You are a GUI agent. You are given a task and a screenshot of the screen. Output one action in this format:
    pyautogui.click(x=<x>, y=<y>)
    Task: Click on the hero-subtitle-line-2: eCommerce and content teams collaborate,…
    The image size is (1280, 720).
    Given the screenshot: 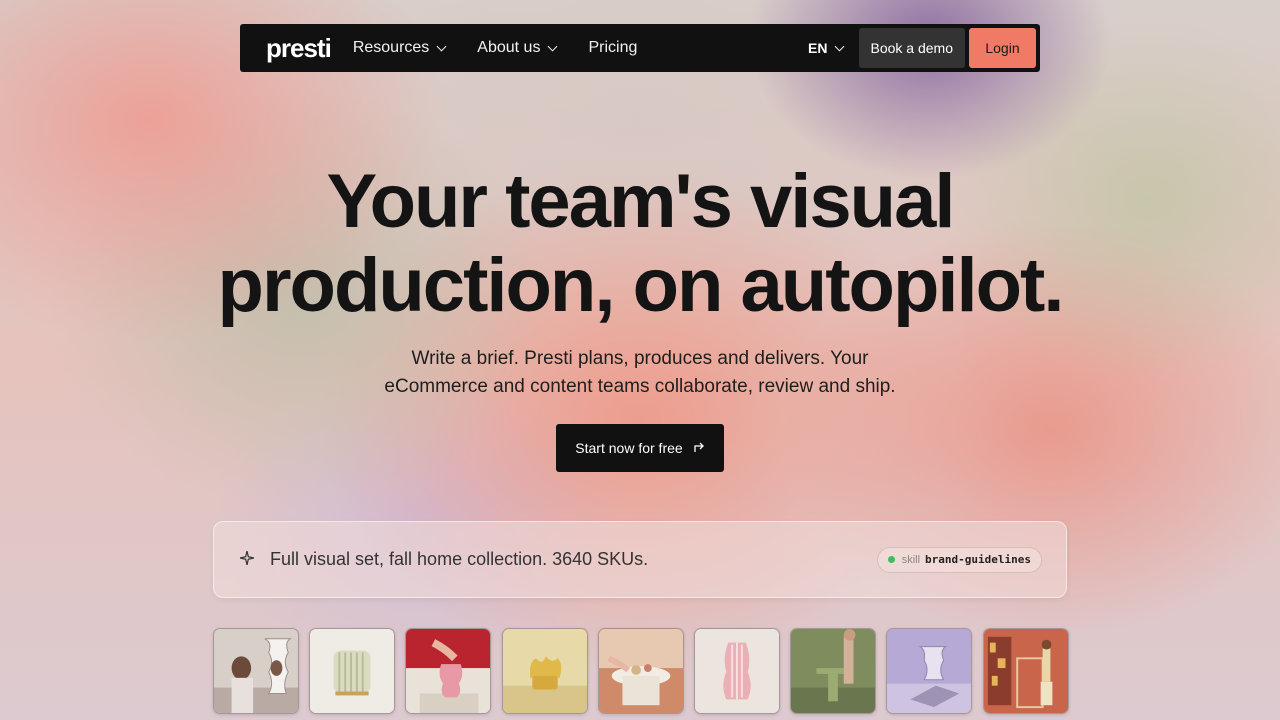 What is the action you would take?
    pyautogui.click(x=640, y=386)
    